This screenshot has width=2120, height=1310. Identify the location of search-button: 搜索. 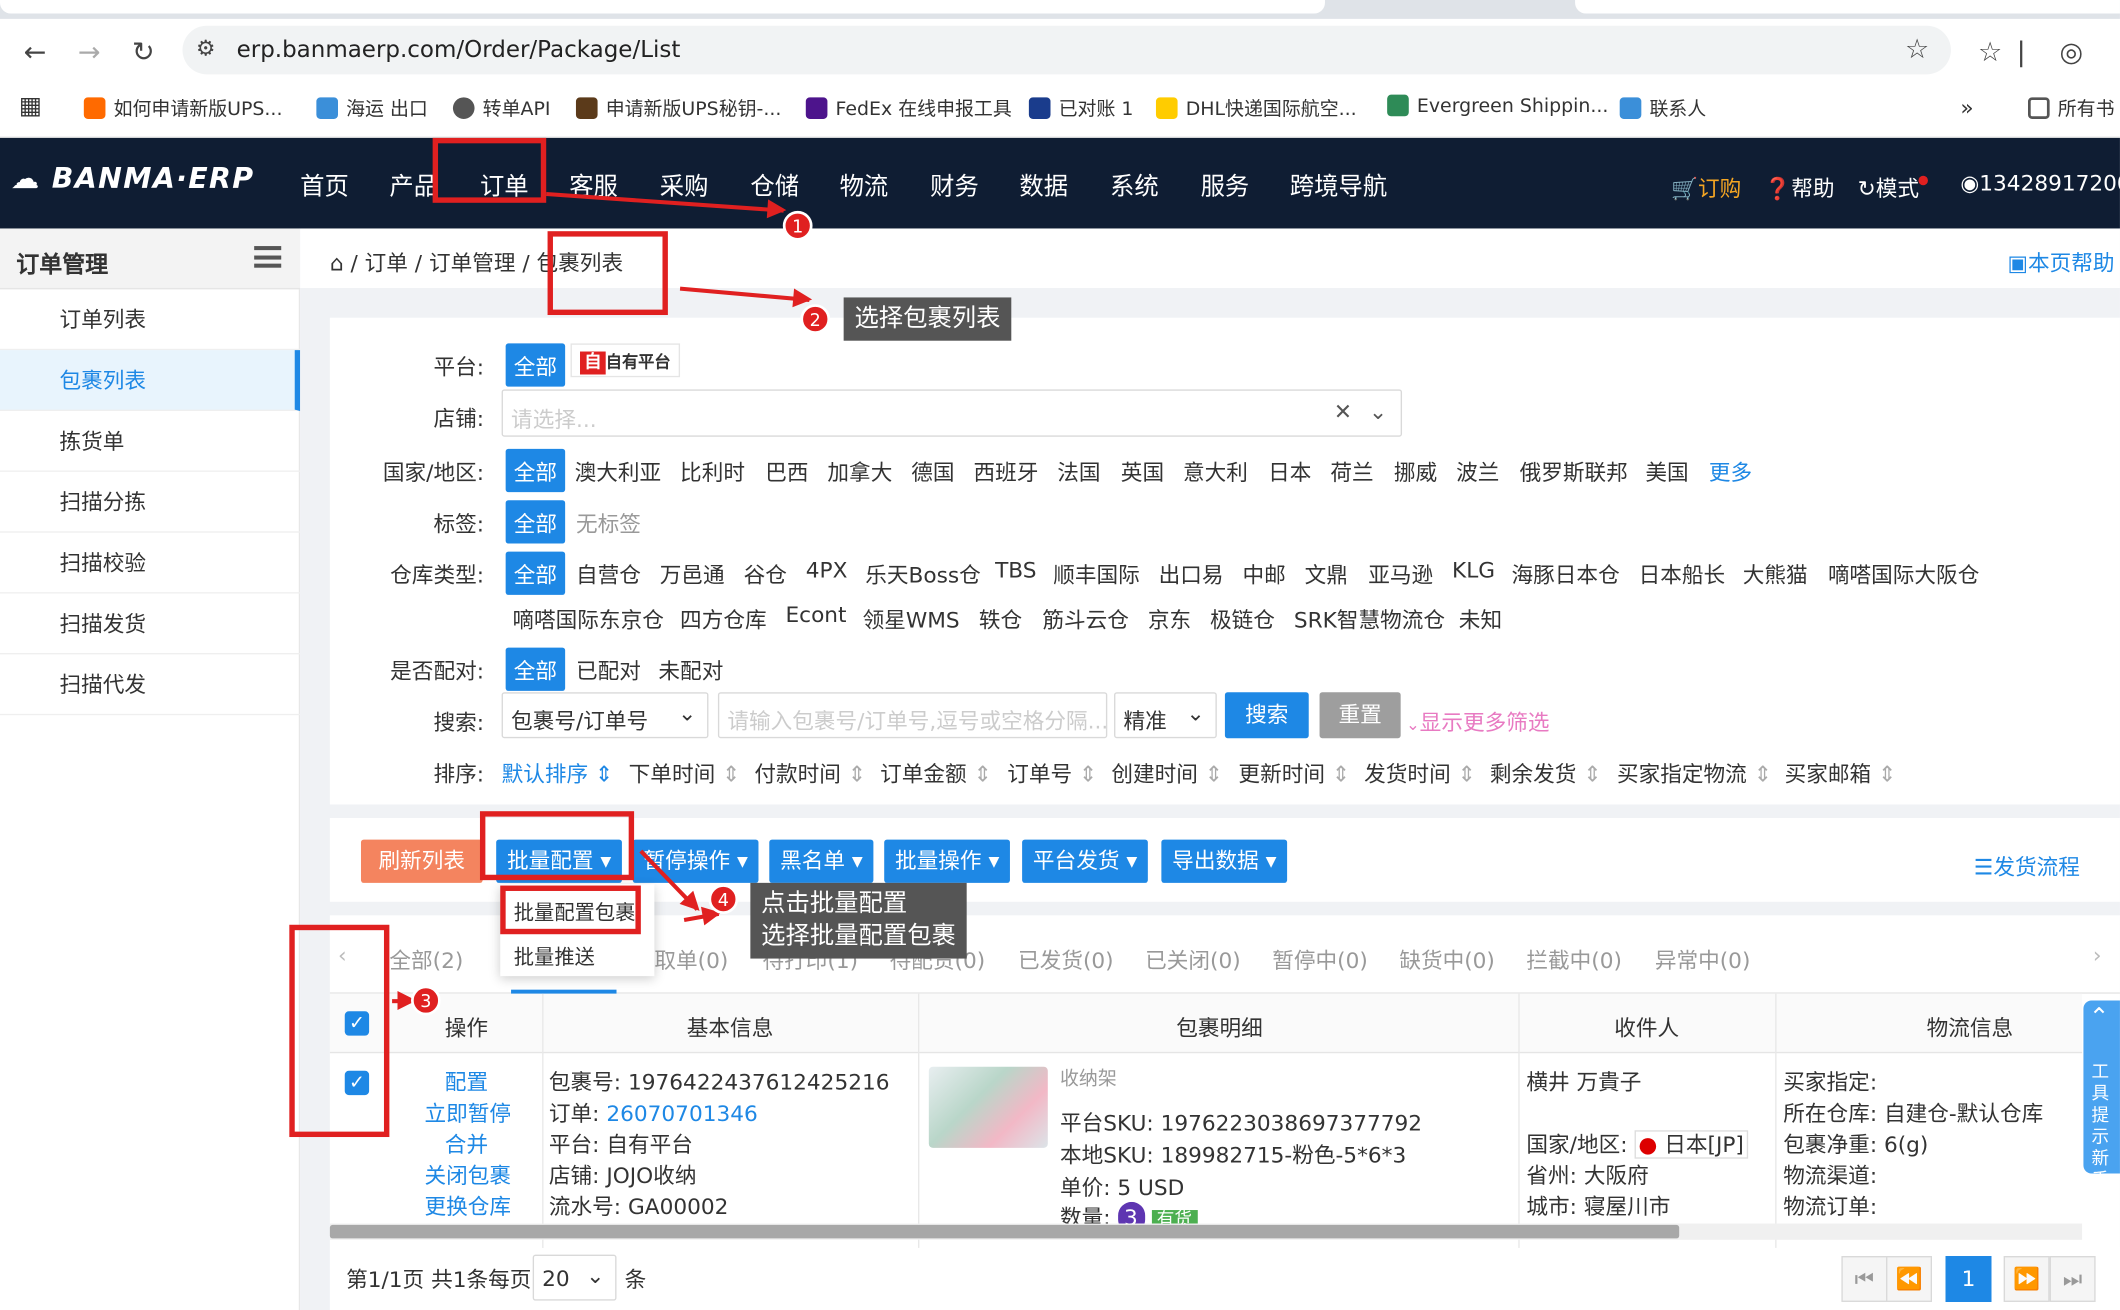
(1266, 715).